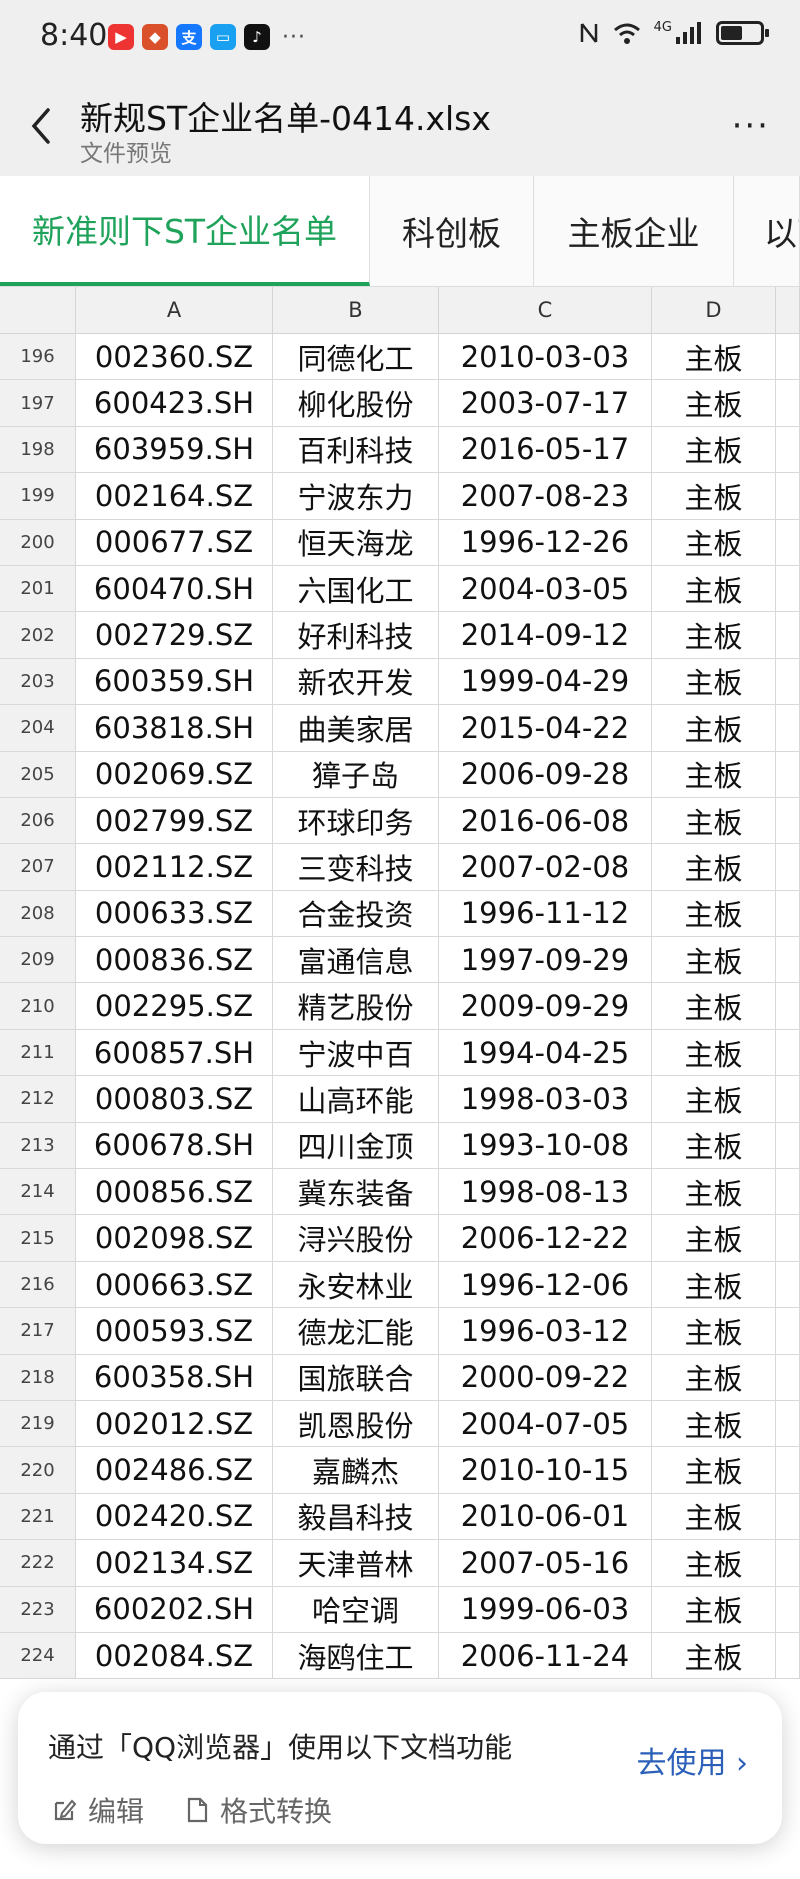  I want to click on cell-listing-date: 2007-02-08, so click(545, 867).